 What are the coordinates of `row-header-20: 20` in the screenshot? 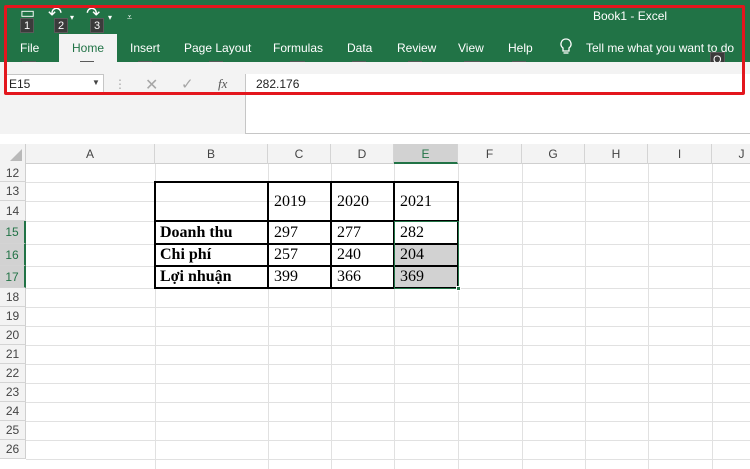 It's located at (13, 335).